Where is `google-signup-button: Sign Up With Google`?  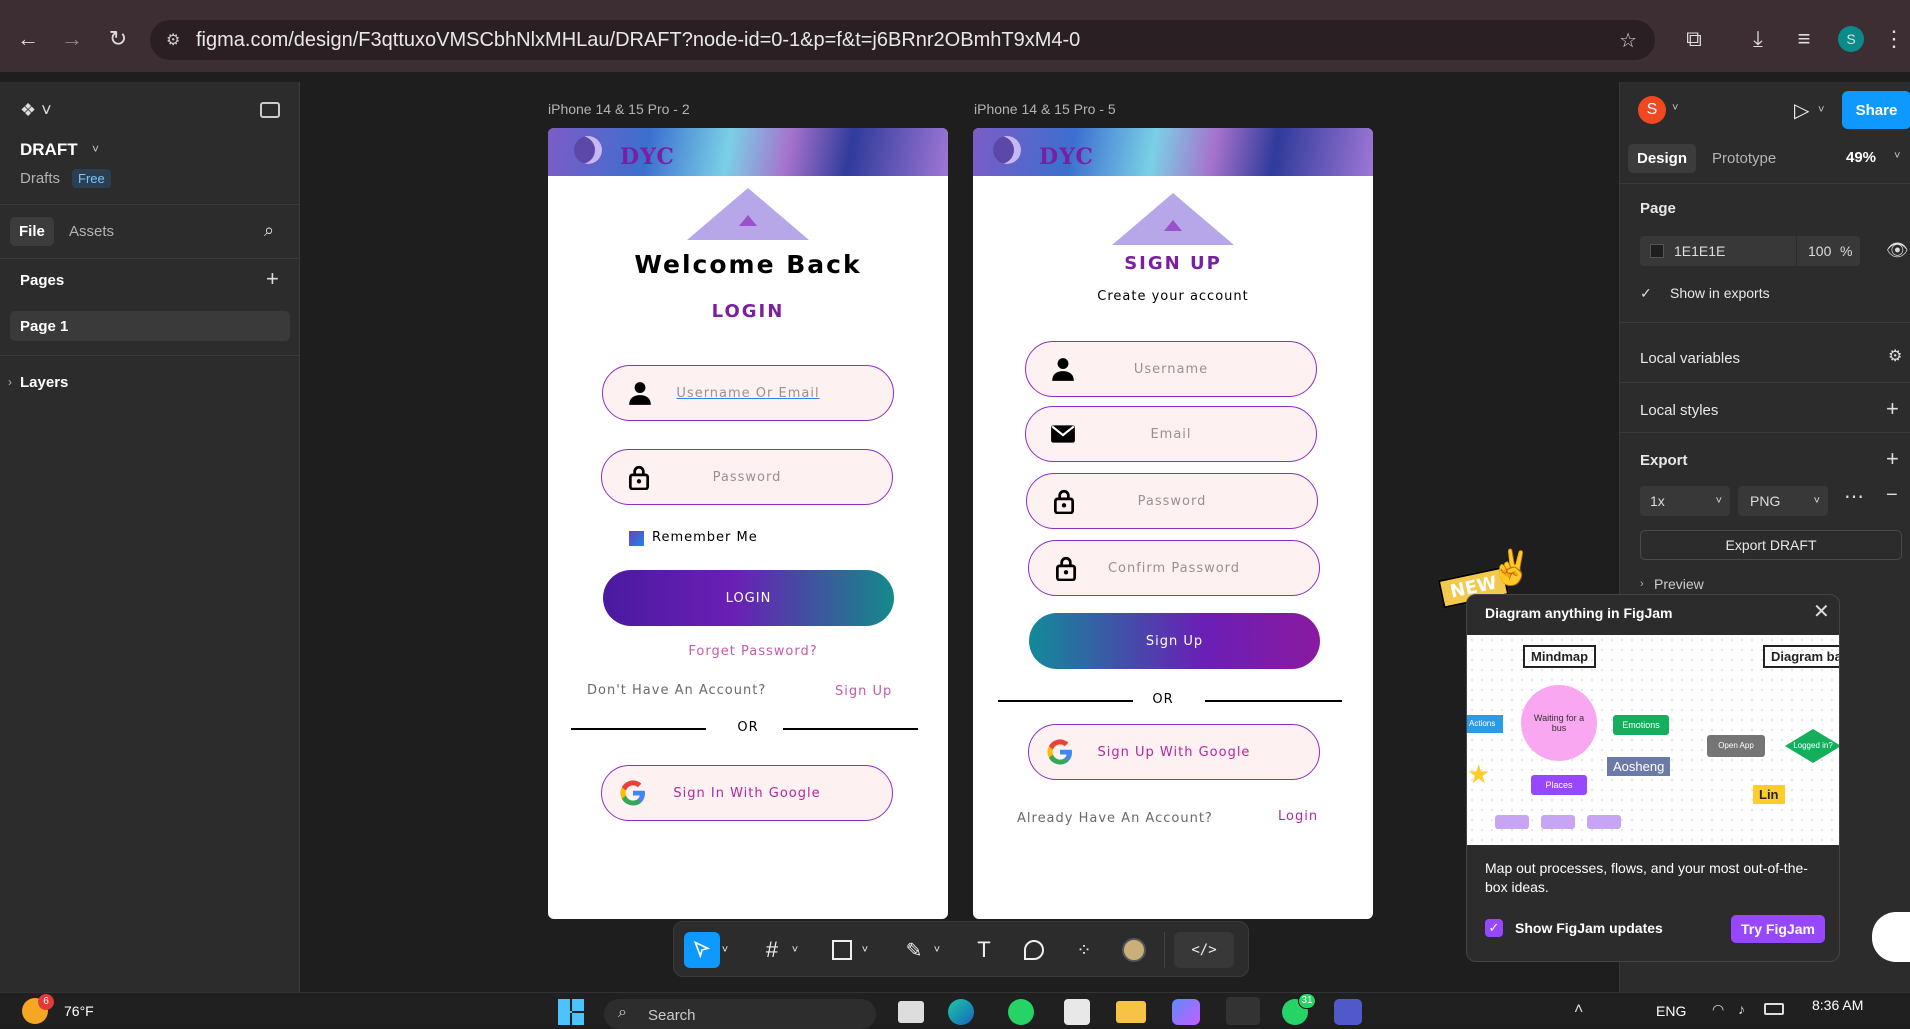 google-signup-button: Sign Up With Google is located at coordinates (1174, 752).